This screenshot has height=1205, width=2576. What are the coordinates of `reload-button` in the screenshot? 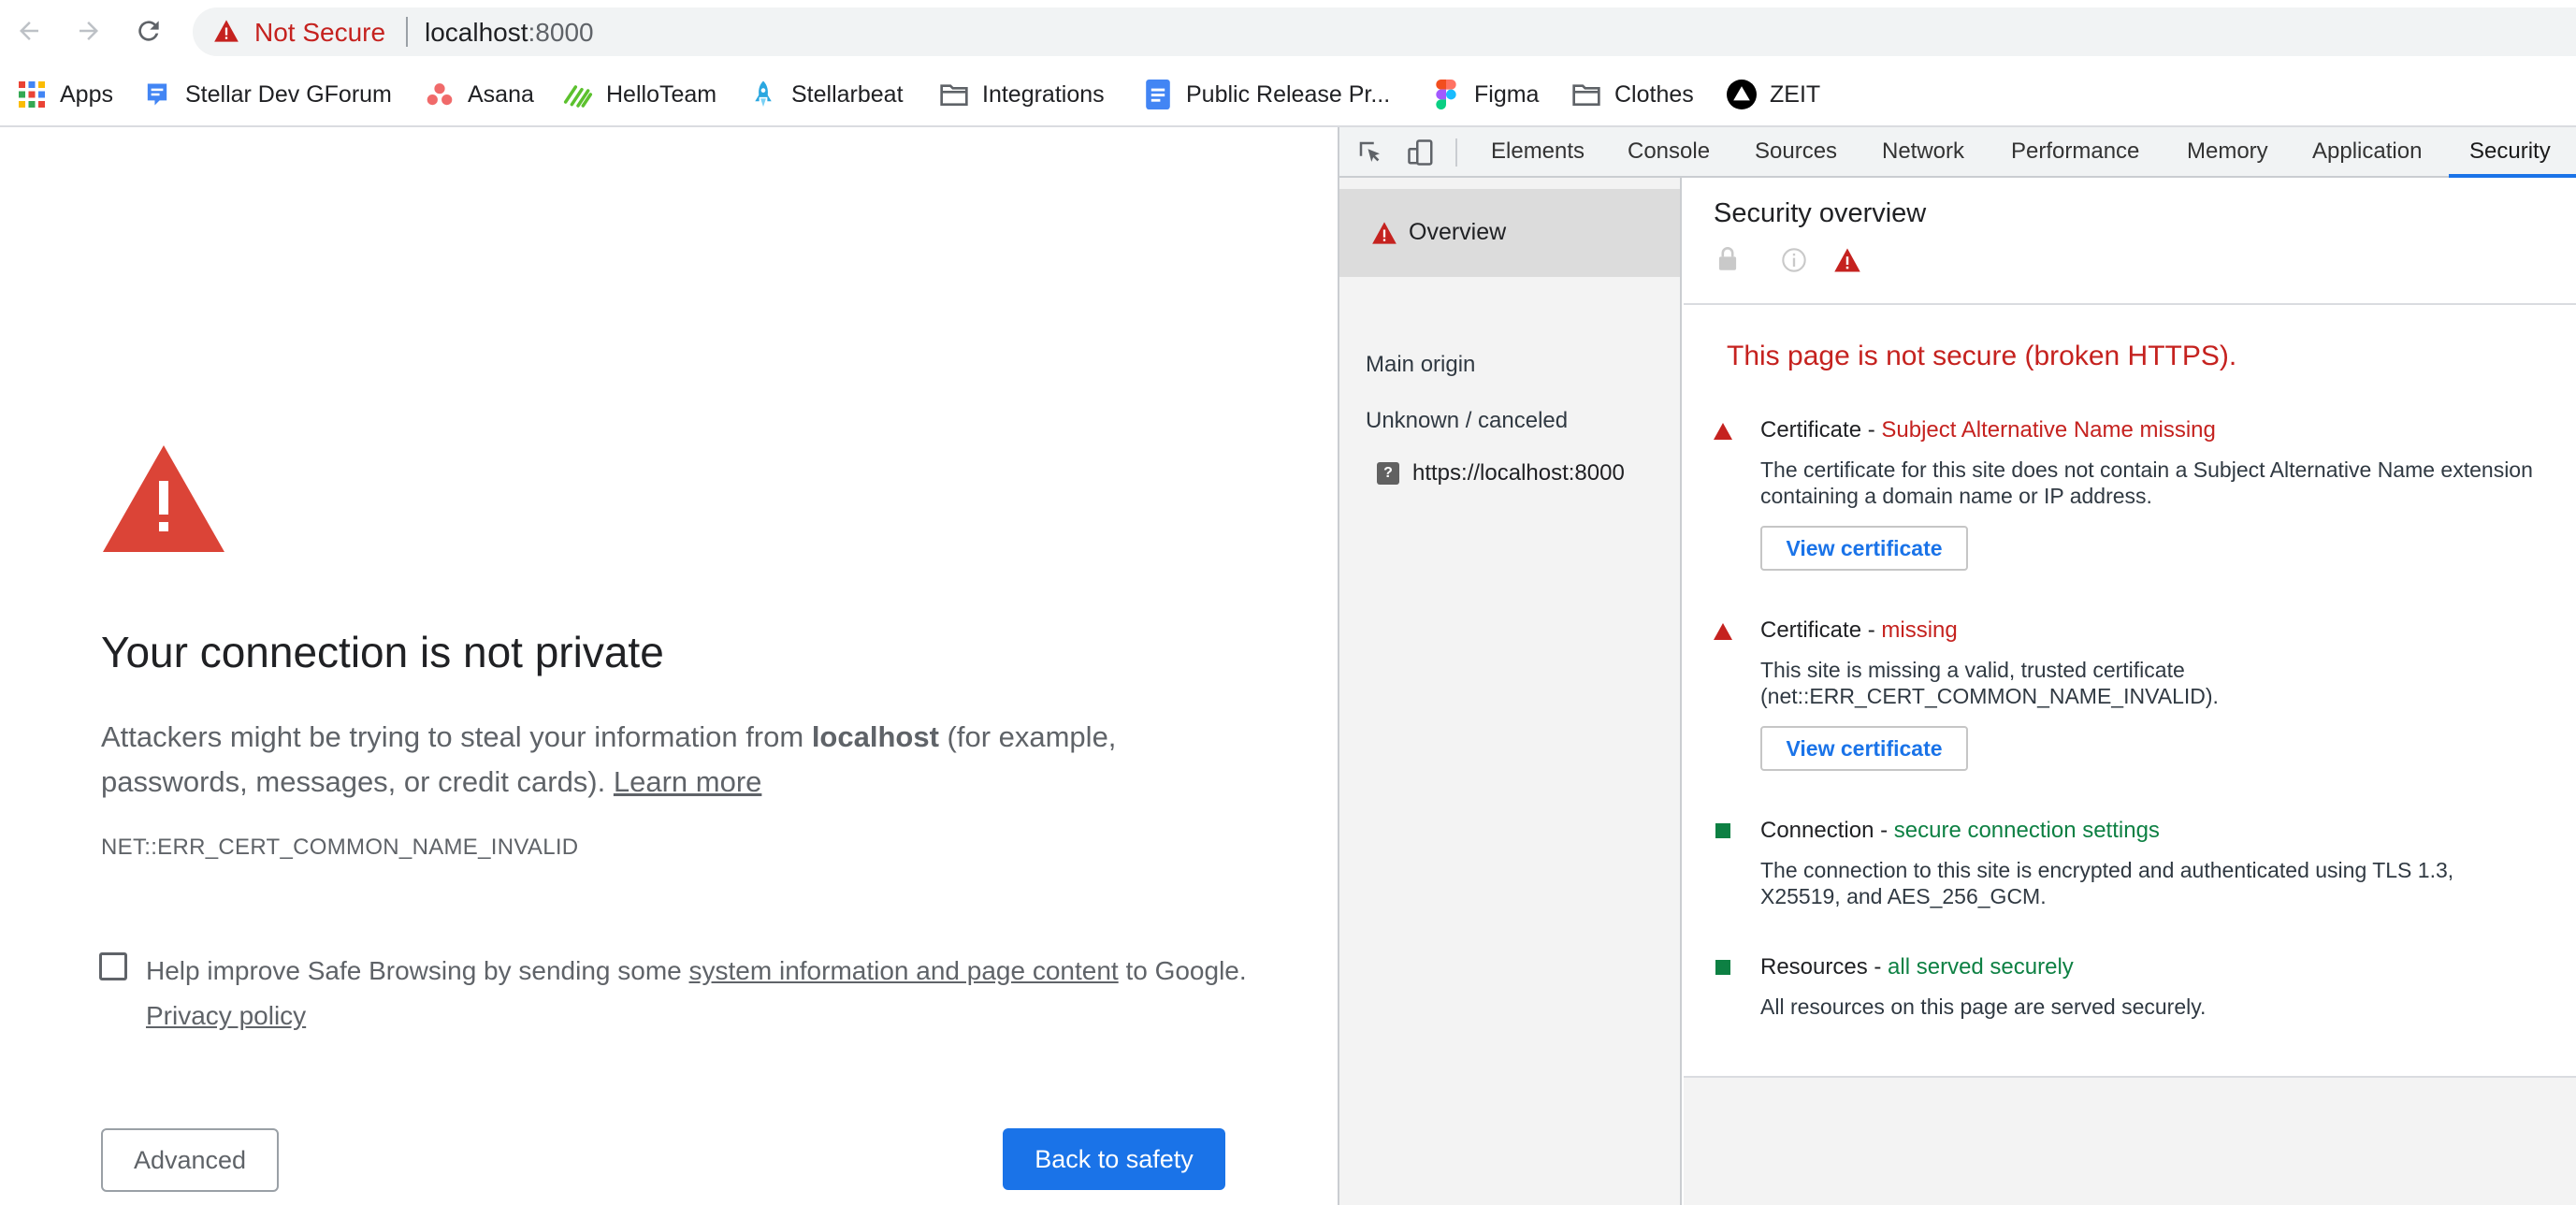 It's located at (148, 31).